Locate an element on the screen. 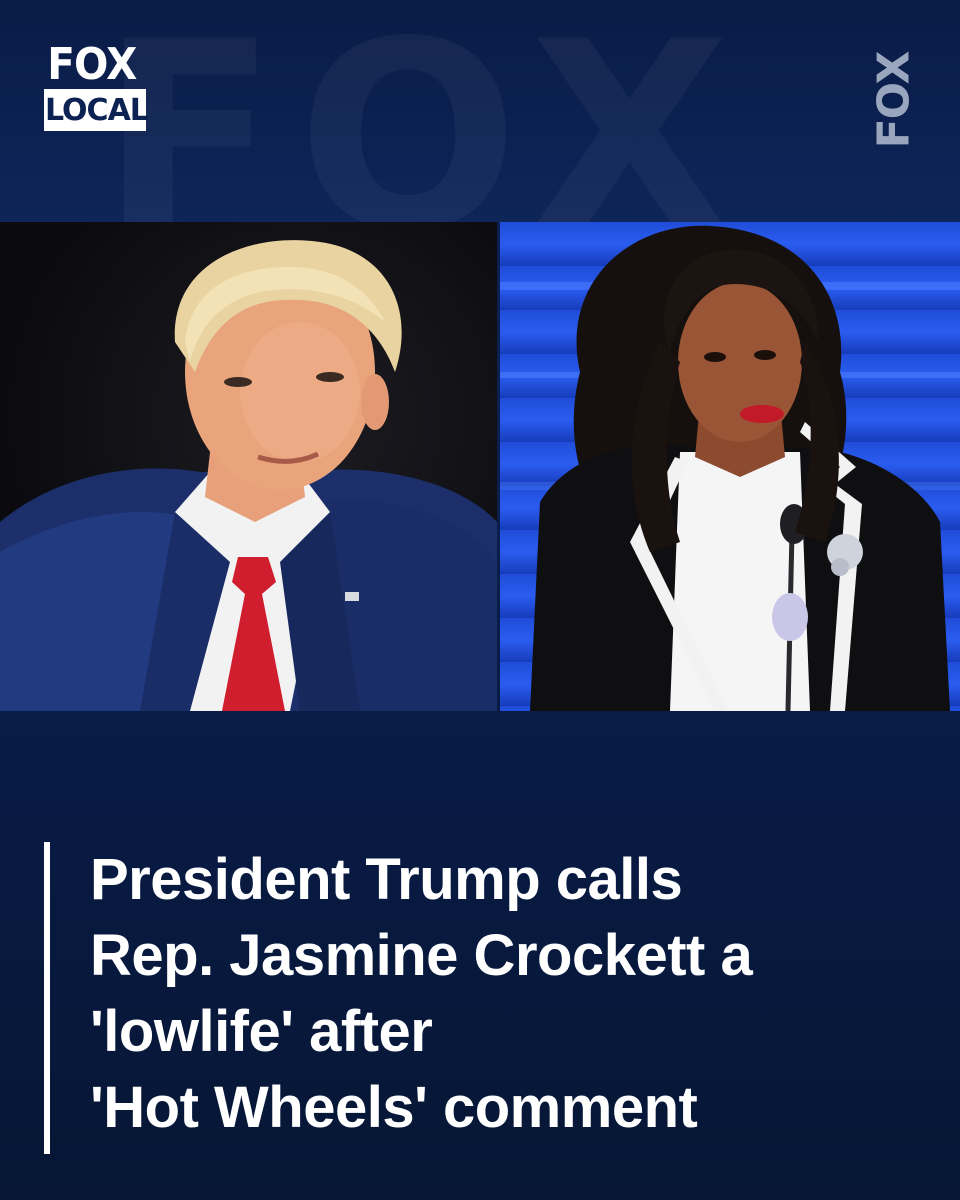 Image resolution: width=960 pixels, height=1200 pixels. fox-watermark: FOX is located at coordinates (425, 115).